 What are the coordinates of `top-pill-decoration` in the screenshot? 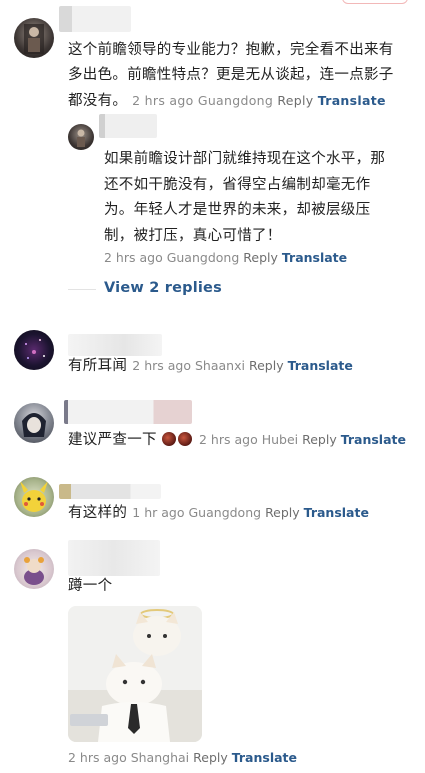 It's located at (375, 2).